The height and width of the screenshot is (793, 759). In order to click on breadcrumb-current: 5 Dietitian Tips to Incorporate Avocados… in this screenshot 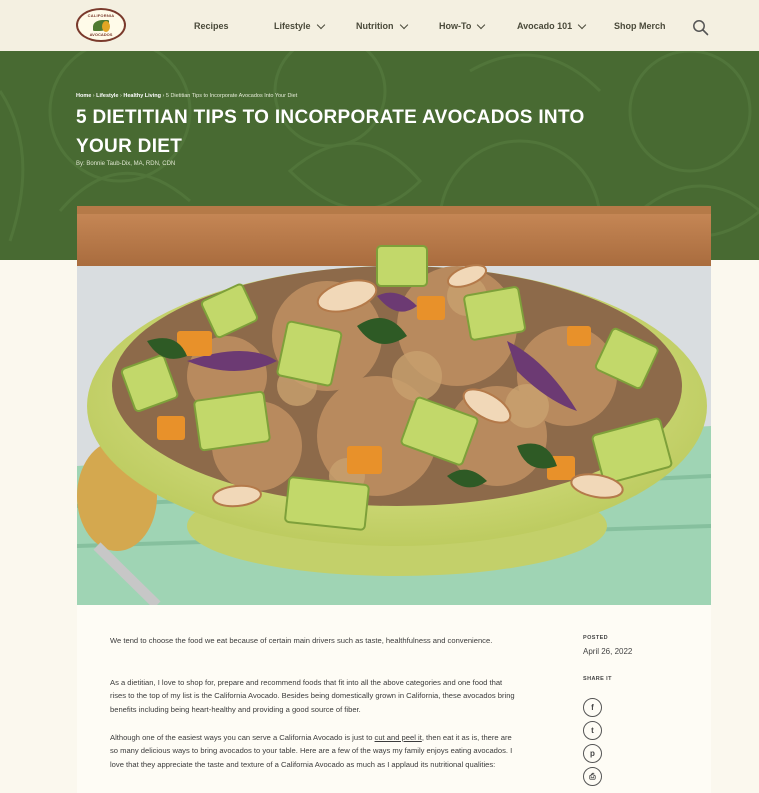, I will do `click(231, 96)`.